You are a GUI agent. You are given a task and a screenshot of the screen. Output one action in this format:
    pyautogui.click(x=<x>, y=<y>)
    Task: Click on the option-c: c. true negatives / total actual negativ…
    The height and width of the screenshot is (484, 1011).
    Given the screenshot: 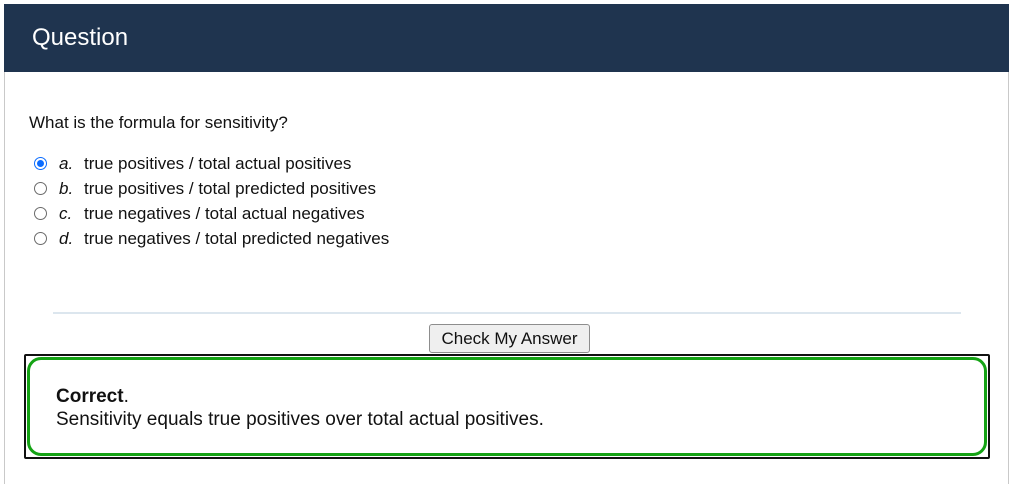 What is the action you would take?
    pyautogui.click(x=211, y=213)
    